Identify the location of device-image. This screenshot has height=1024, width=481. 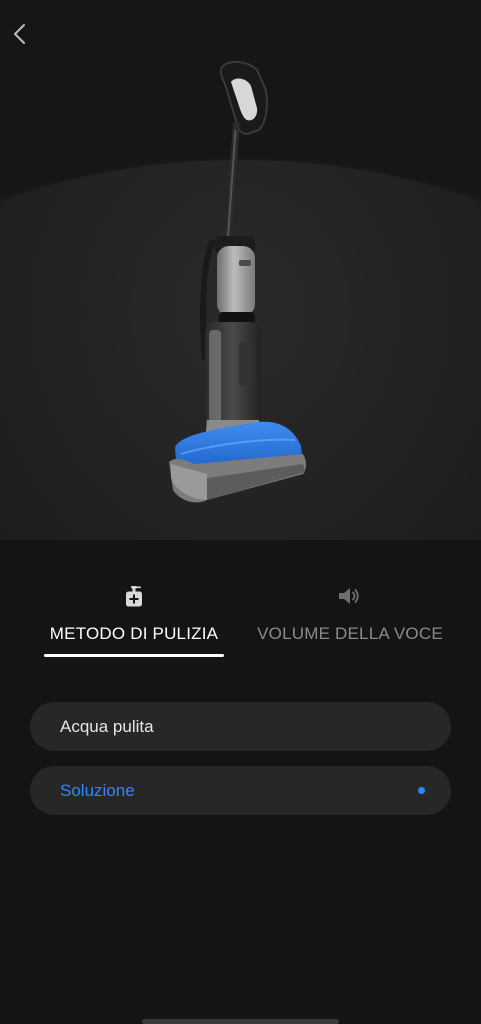
(237, 281).